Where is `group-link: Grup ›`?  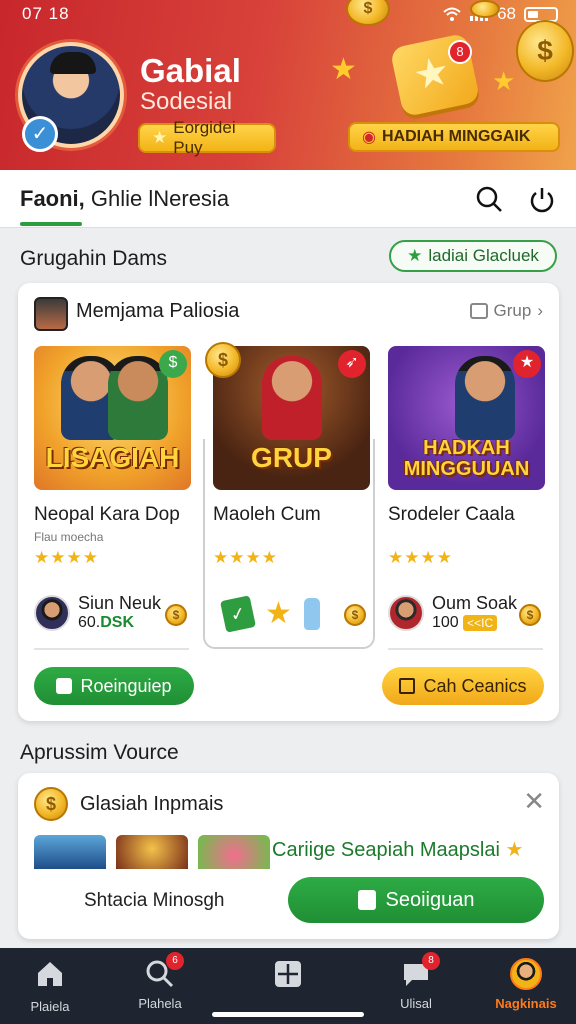 group-link: Grup › is located at coordinates (506, 311).